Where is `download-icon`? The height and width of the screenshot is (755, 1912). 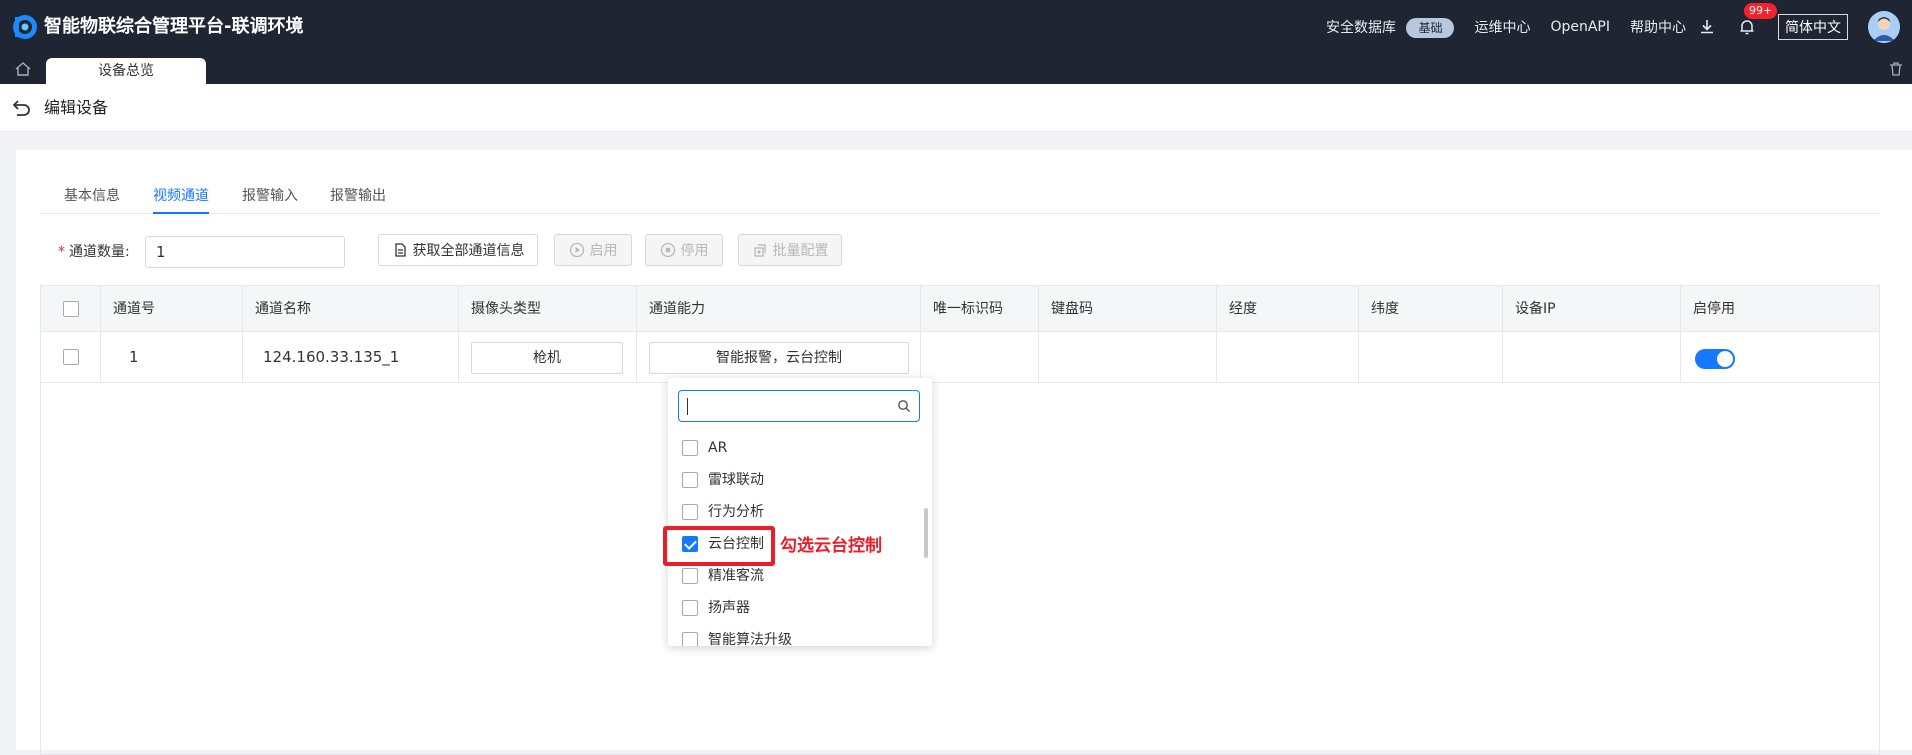 download-icon is located at coordinates (1707, 27).